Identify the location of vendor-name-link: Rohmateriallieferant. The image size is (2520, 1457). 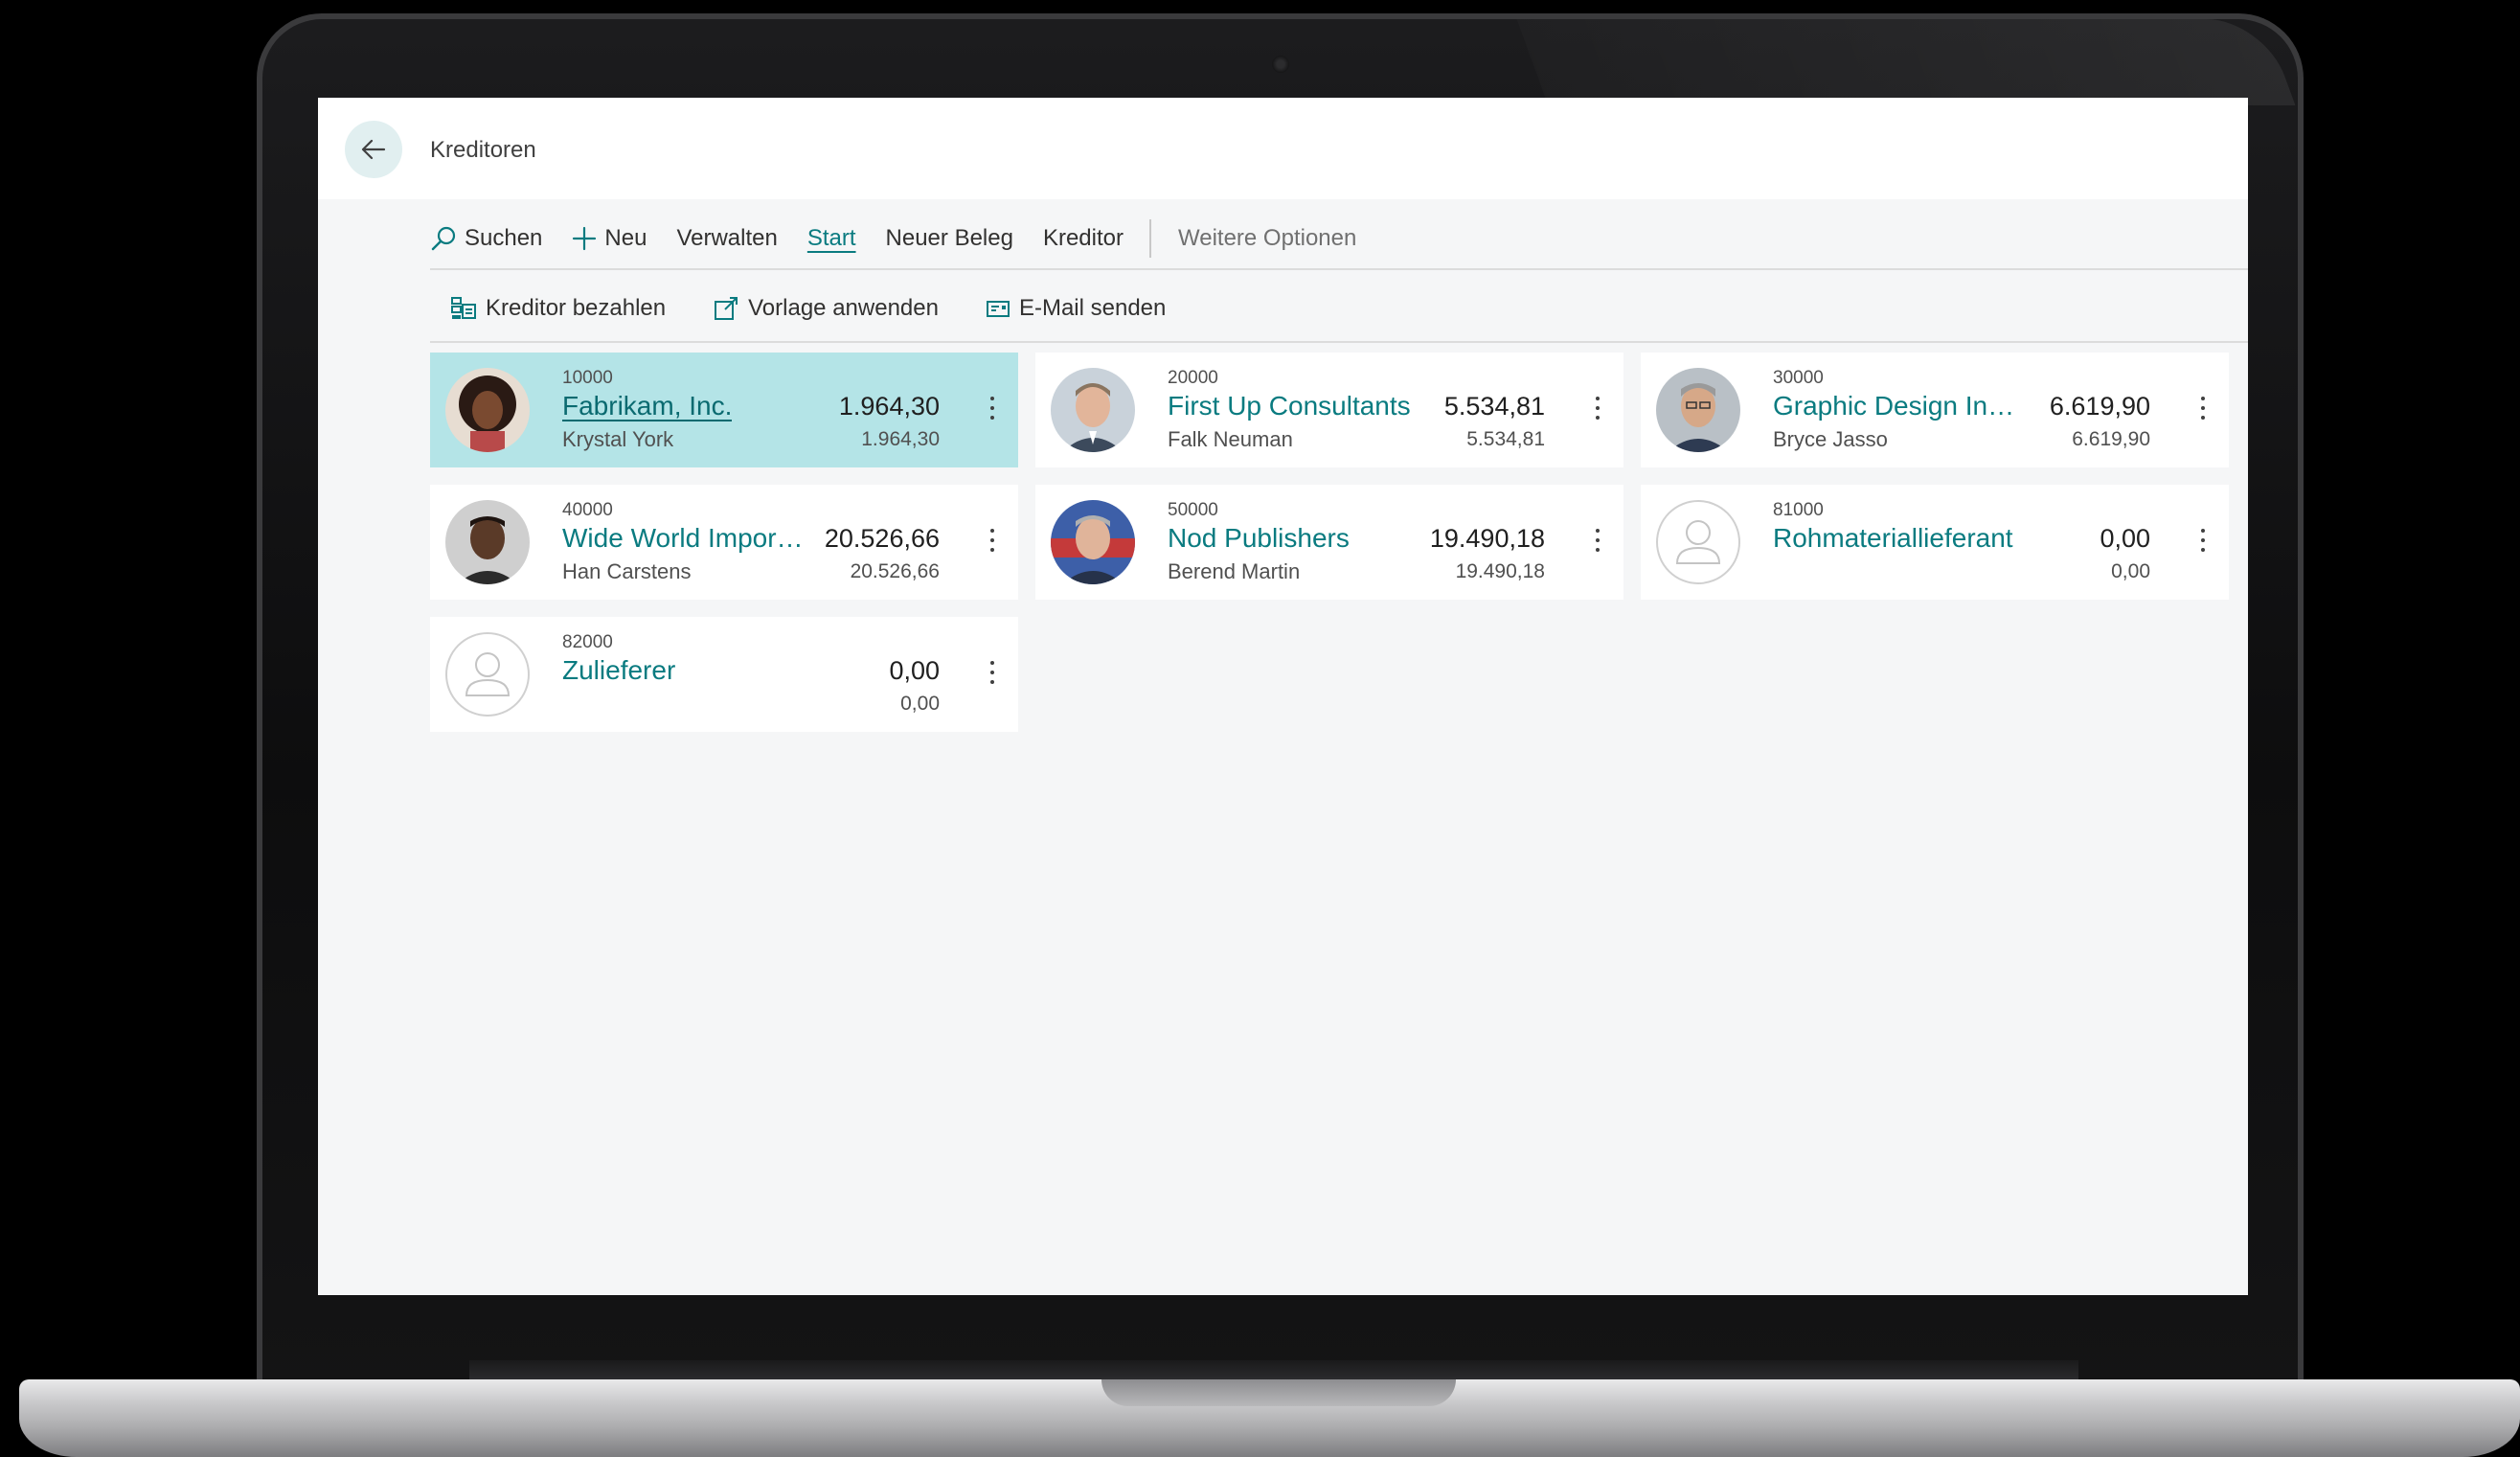
(1893, 538).